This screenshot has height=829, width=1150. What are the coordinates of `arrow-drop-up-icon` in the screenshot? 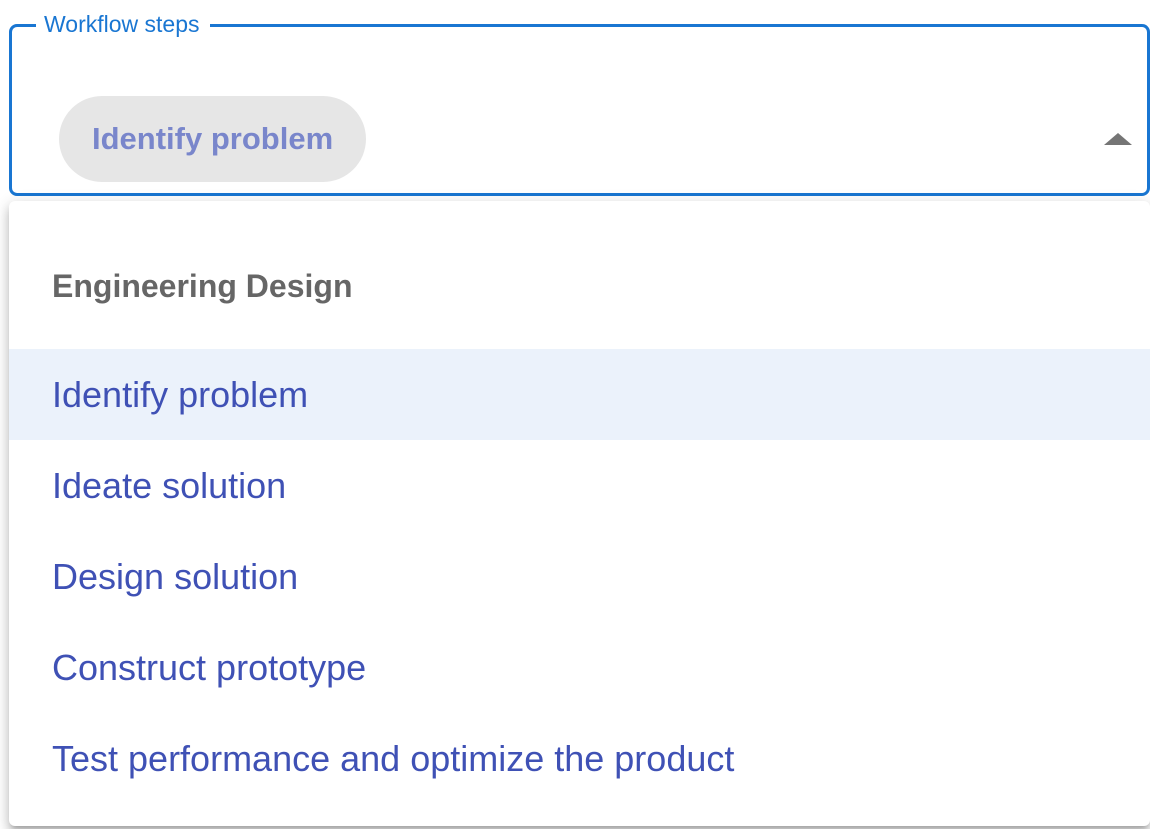 It's located at (1118, 139).